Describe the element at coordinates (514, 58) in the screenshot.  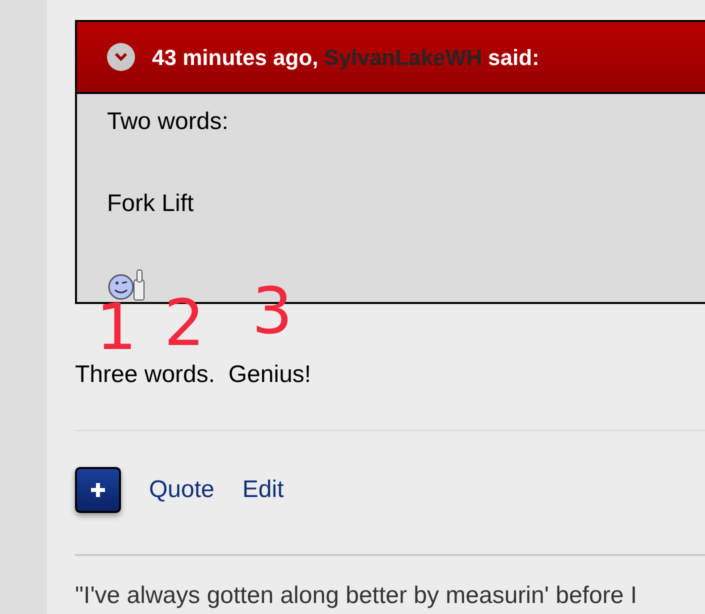
I see `said-label: said:` at that location.